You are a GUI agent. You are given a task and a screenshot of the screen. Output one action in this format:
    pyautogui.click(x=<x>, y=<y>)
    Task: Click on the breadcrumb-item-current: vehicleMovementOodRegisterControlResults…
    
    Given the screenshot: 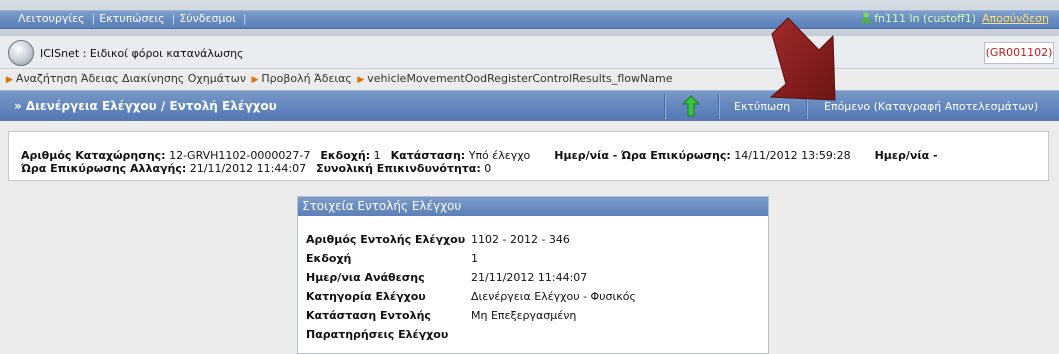 What is the action you would take?
    pyautogui.click(x=520, y=78)
    